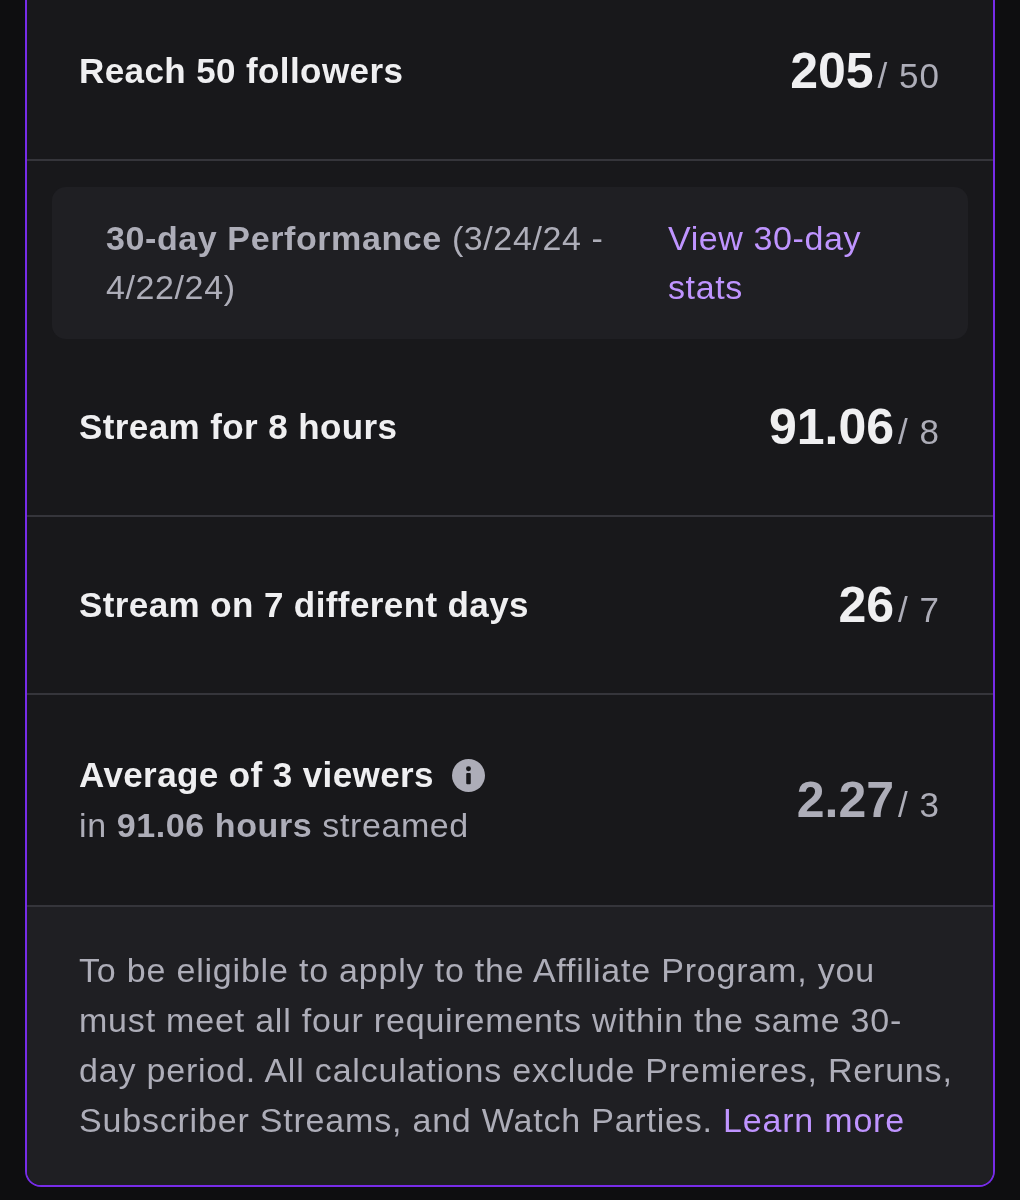  I want to click on goal-value: / 50, so click(908, 76).